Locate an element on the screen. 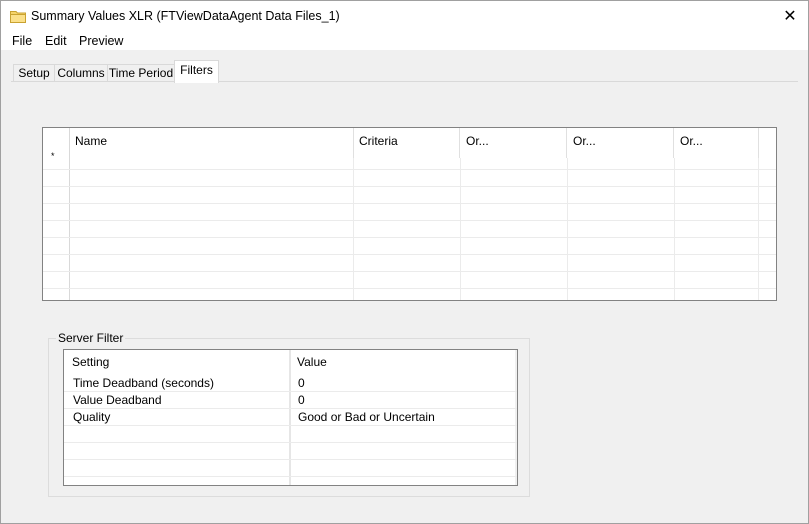 Image resolution: width=809 pixels, height=524 pixels. value-value-deadband: 0 is located at coordinates (301, 400).